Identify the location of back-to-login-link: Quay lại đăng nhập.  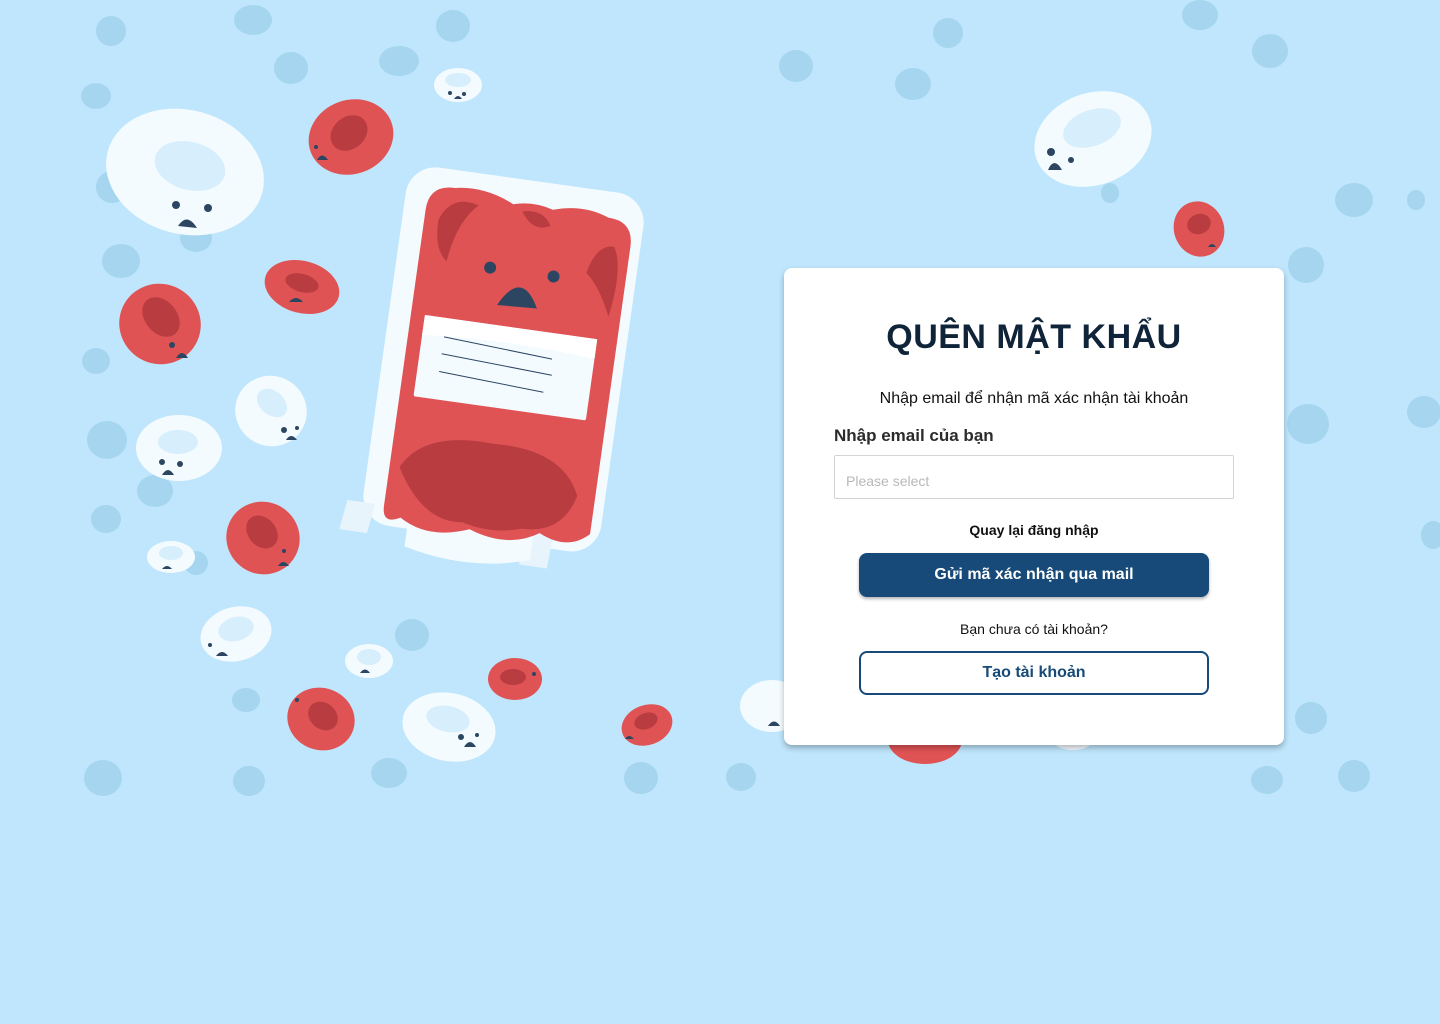
(1034, 530).